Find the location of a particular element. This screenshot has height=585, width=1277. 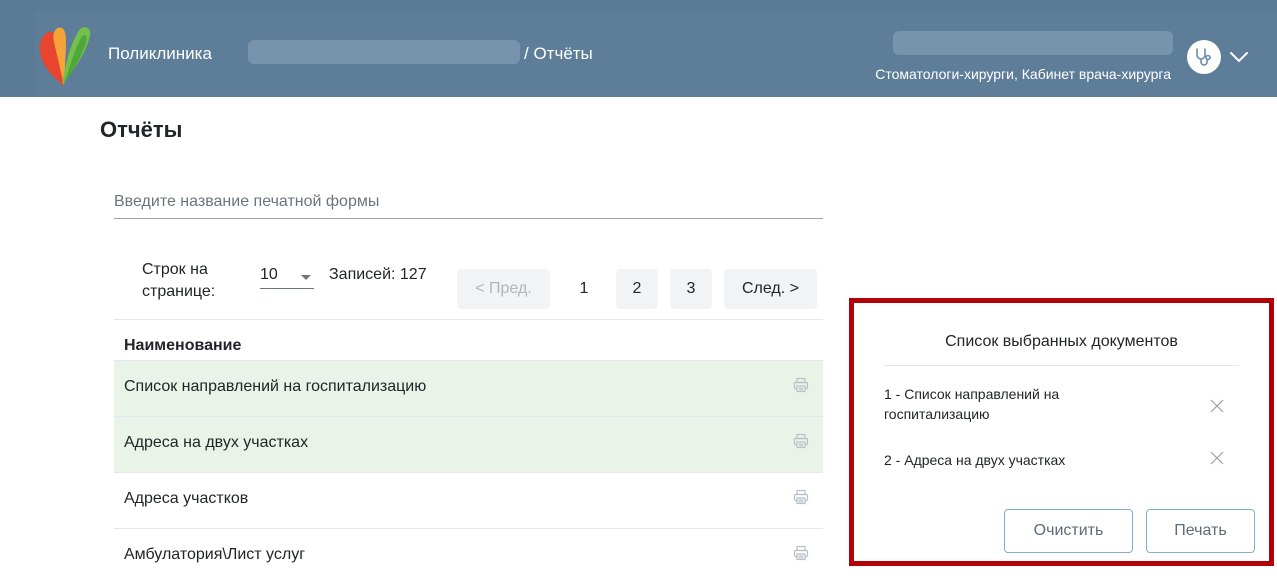

clear-button: Очистить is located at coordinates (1068, 531).